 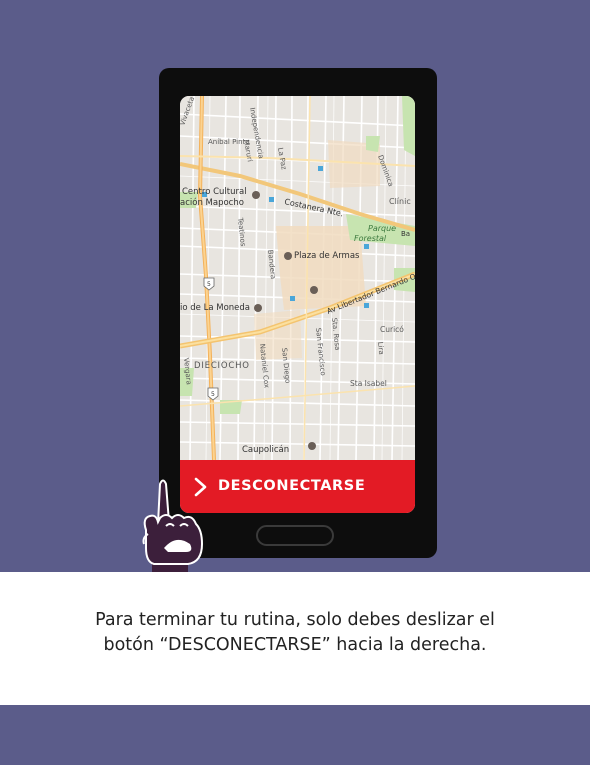 What do you see at coordinates (405, 234) in the screenshot?
I see `svg-text: Ba` at bounding box center [405, 234].